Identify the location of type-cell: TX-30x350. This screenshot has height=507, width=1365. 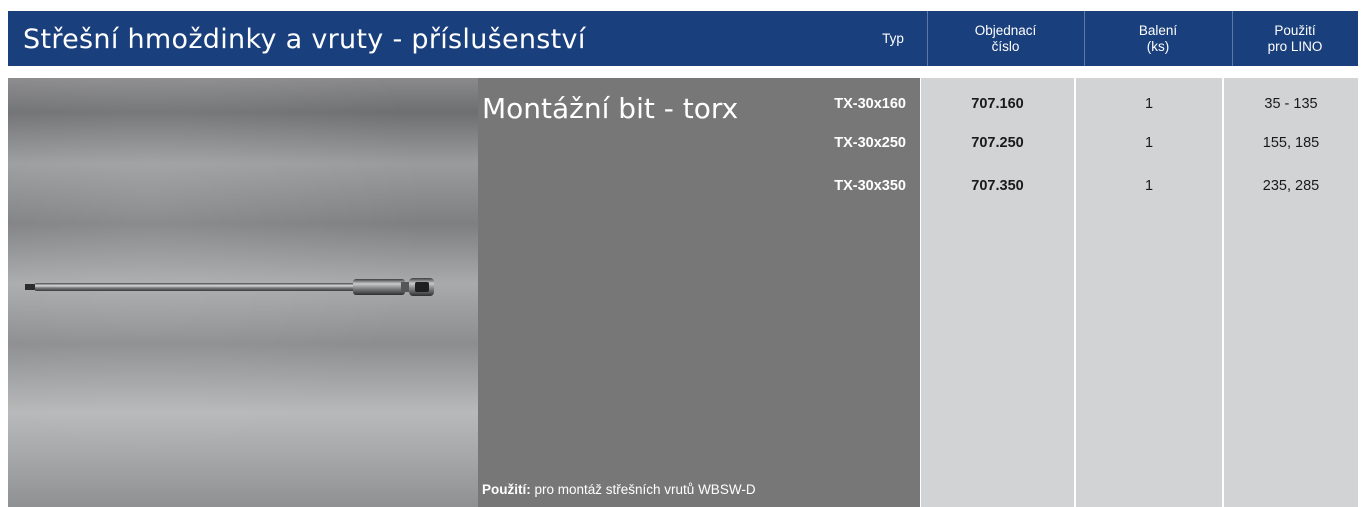
(870, 186).